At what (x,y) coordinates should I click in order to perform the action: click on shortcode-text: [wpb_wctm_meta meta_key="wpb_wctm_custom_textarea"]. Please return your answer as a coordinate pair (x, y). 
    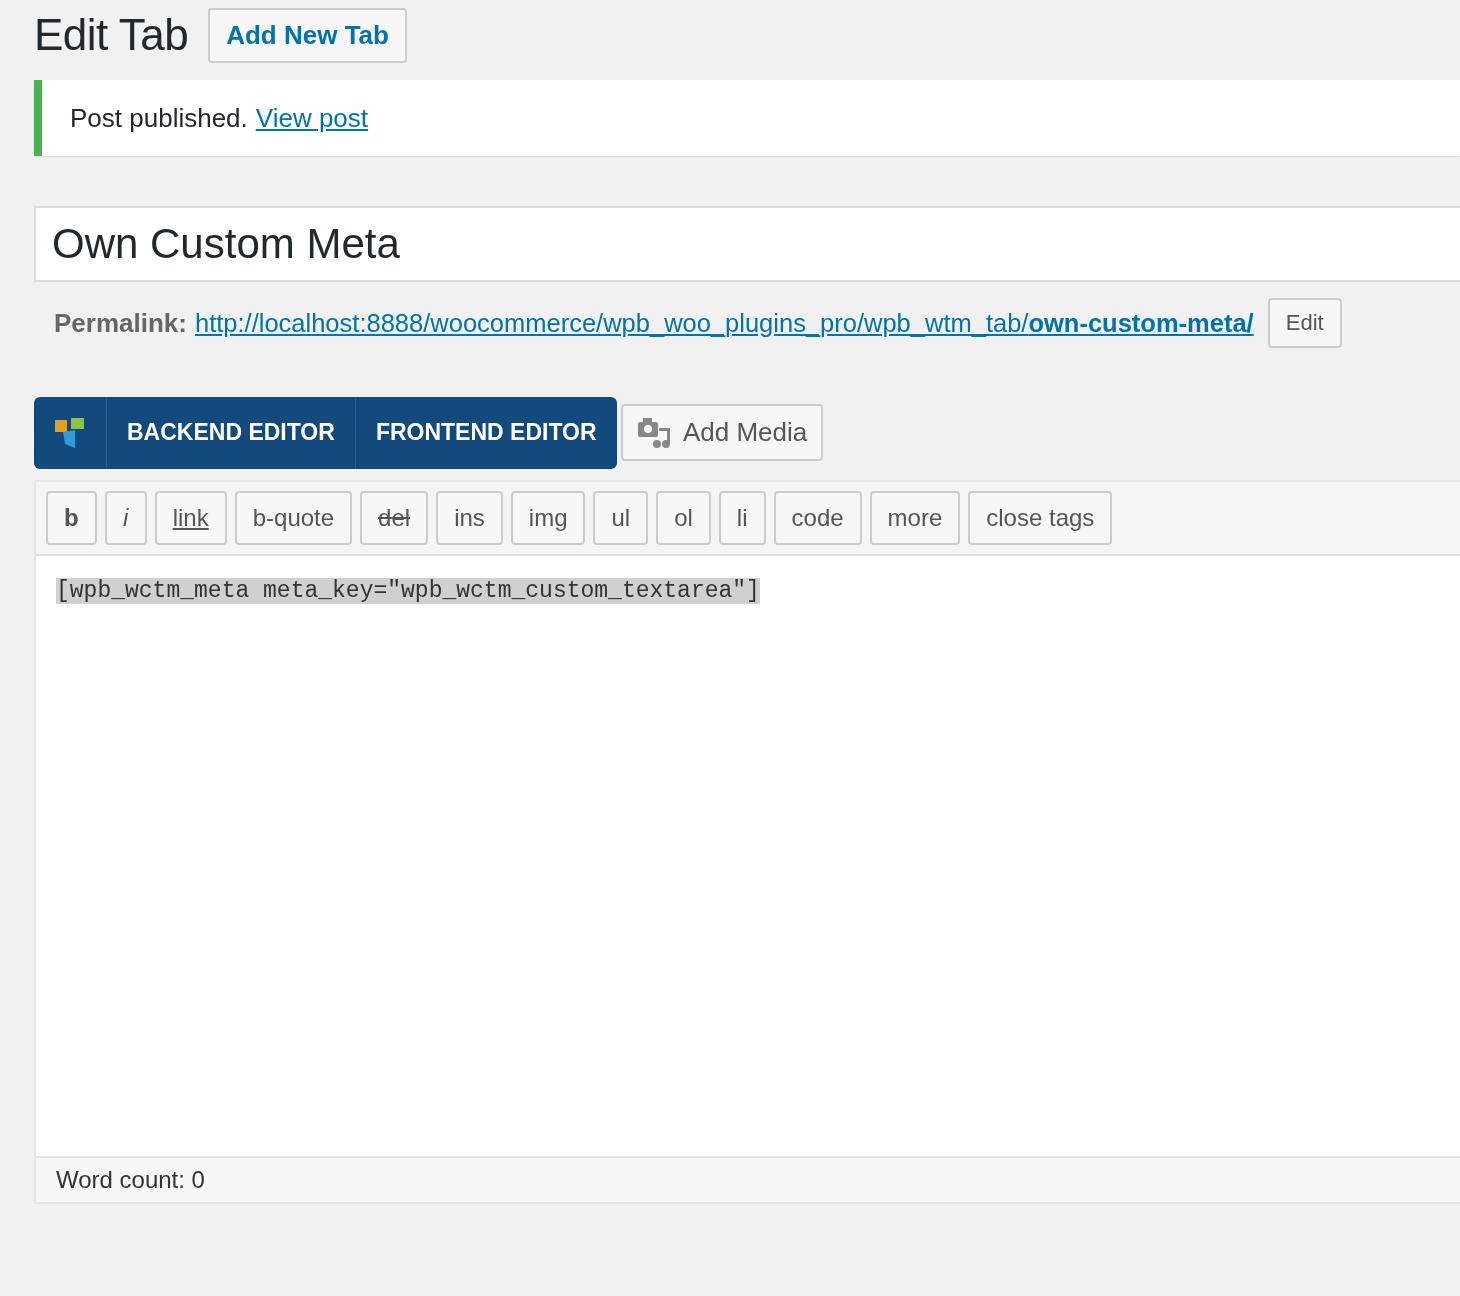
    Looking at the image, I should click on (408, 590).